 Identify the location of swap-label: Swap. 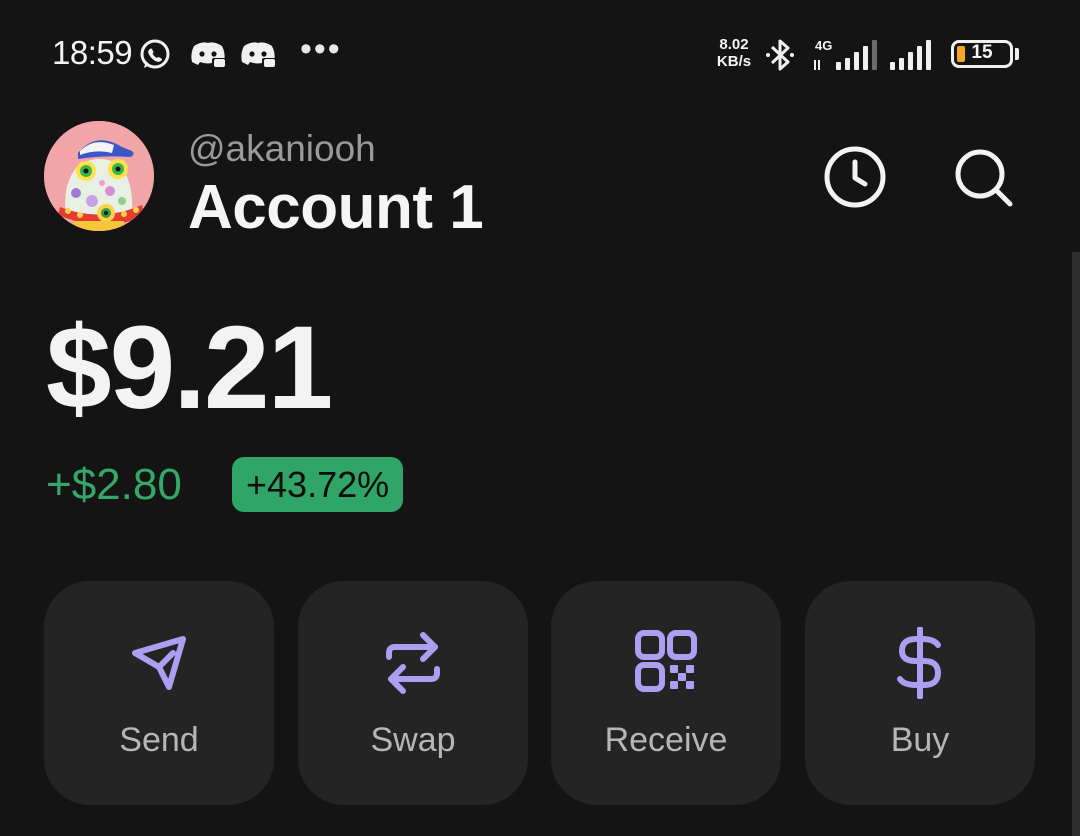
(413, 740).